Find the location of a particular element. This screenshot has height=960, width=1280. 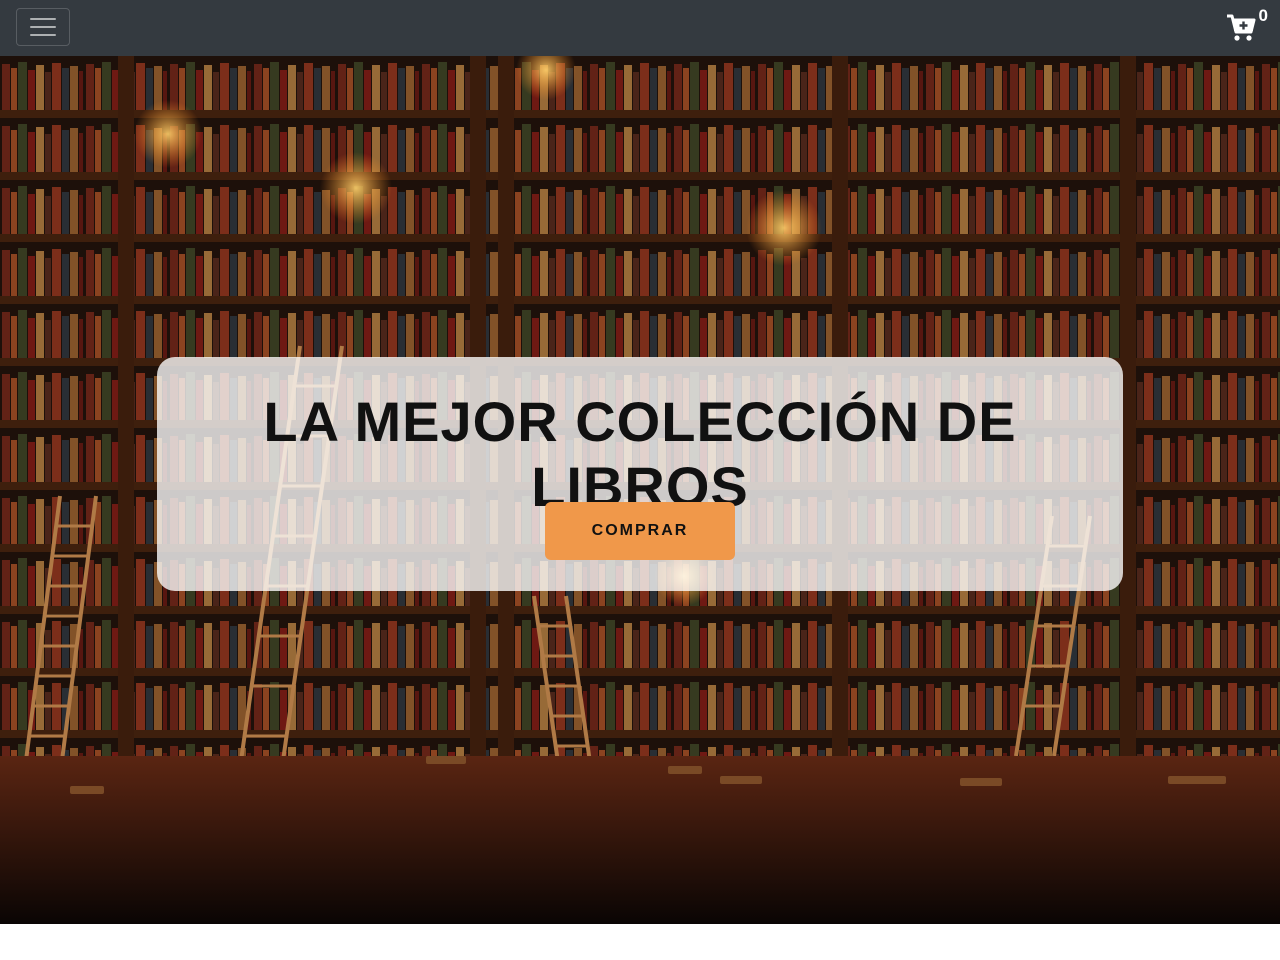

cart-plus-icon is located at coordinates (1241, 27).